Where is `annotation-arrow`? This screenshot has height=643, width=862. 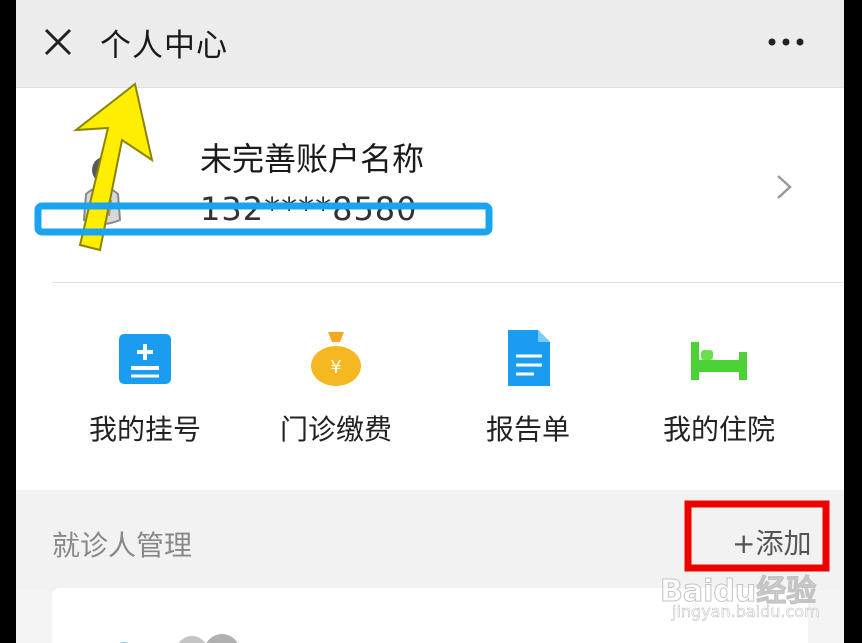 annotation-arrow is located at coordinates (113, 167).